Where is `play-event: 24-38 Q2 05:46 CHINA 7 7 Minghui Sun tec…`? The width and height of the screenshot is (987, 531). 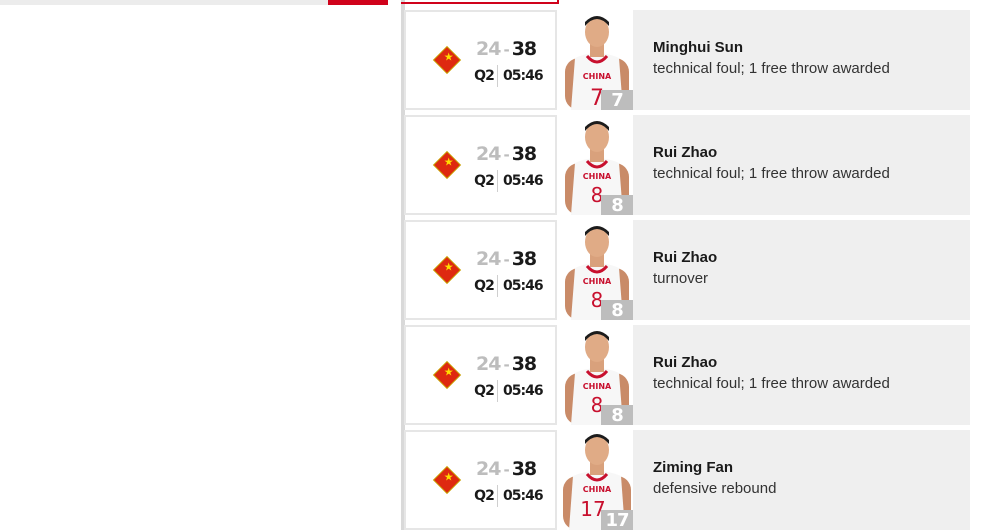
play-event: 24-38 Q2 05:46 CHINA 7 7 Minghui Sun tec… is located at coordinates (686, 60).